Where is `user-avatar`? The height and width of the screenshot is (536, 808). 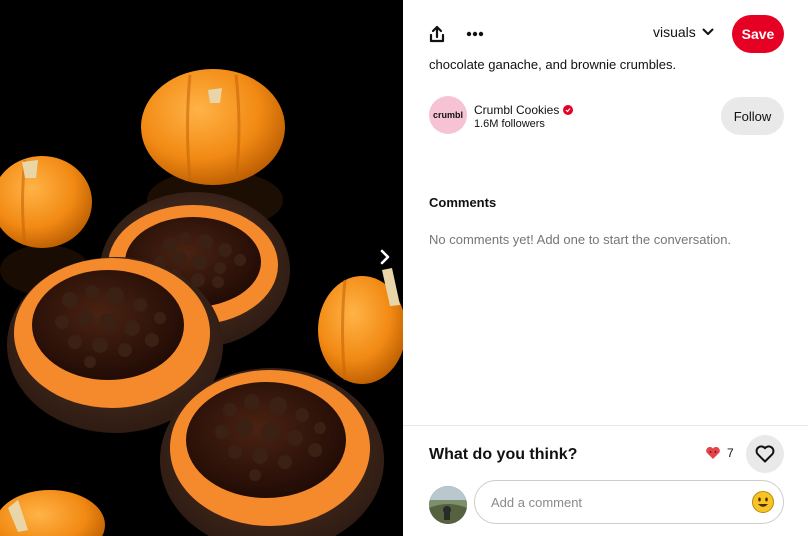
user-avatar is located at coordinates (448, 505).